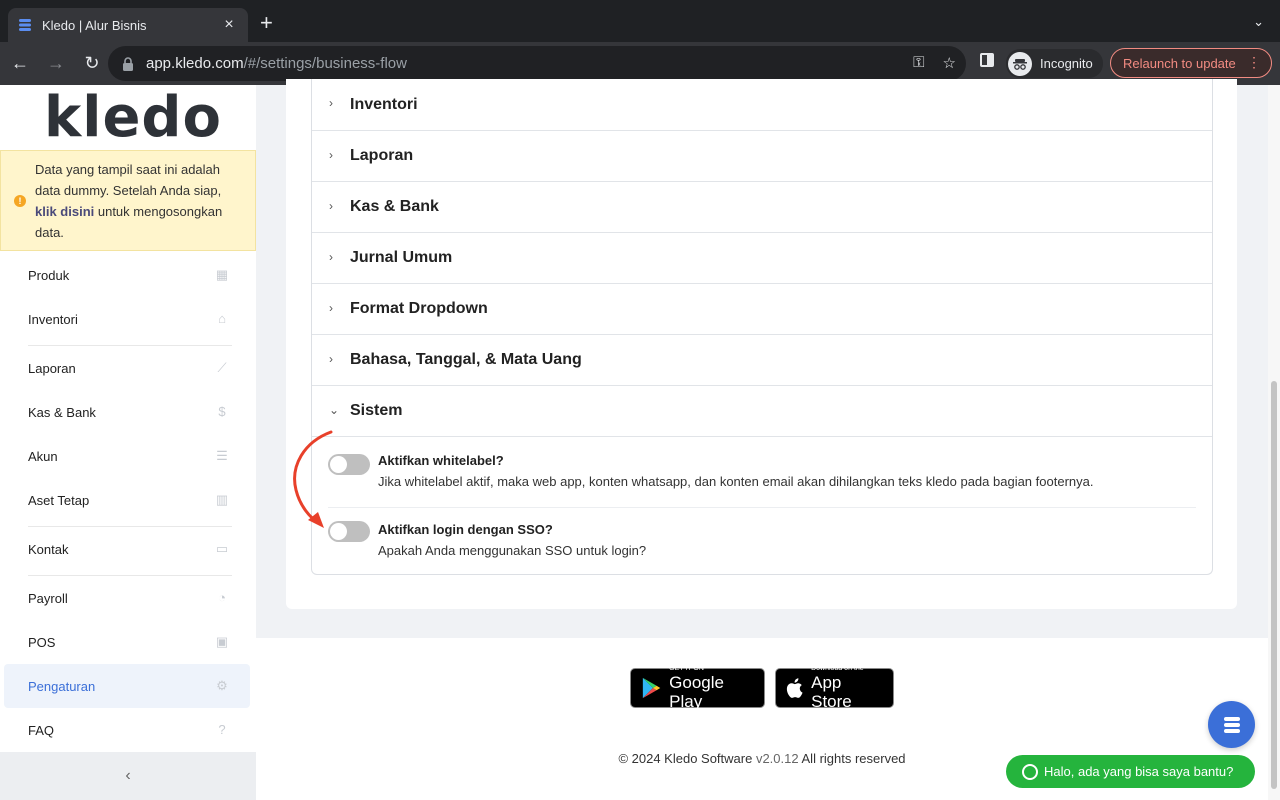 The height and width of the screenshot is (800, 1280). Describe the element at coordinates (222, 597) in the screenshot. I see `payroll-icon: ◔` at that location.